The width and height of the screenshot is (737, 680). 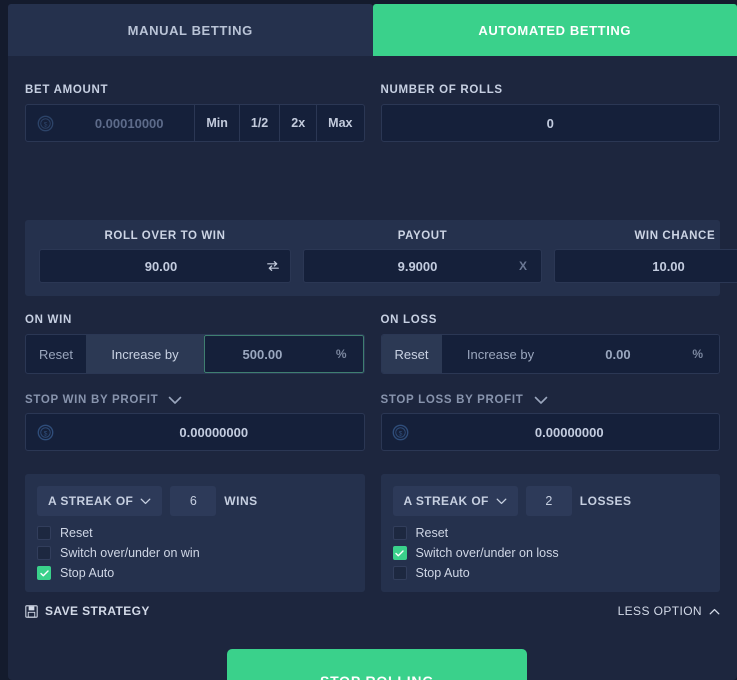 What do you see at coordinates (675, 236) in the screenshot?
I see `win-chance-label: WIN CHANCE` at bounding box center [675, 236].